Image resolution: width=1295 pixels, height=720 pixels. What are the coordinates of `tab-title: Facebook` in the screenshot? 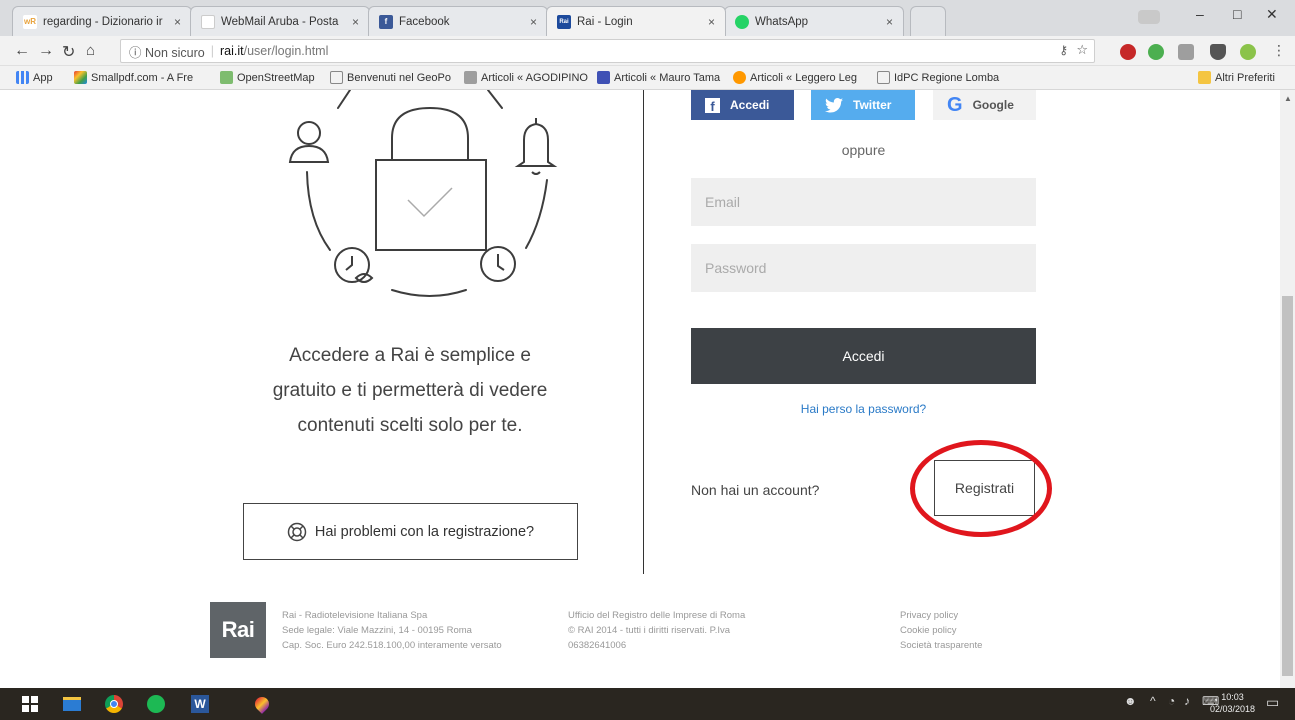 It's located at (424, 21).